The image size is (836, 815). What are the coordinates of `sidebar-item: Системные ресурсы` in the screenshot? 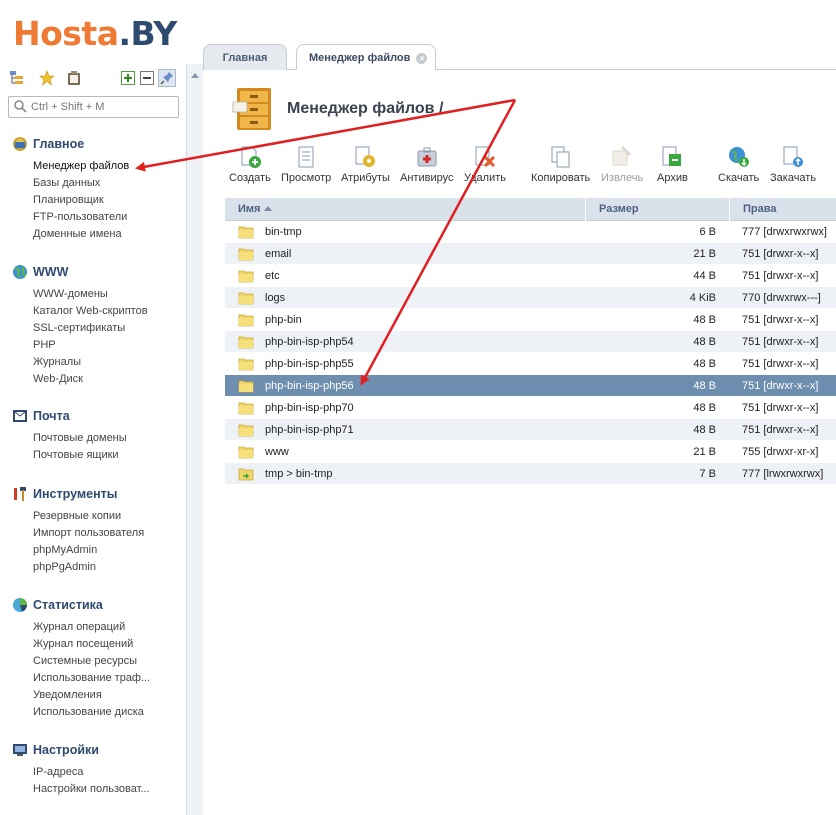 It's located at (91, 661).